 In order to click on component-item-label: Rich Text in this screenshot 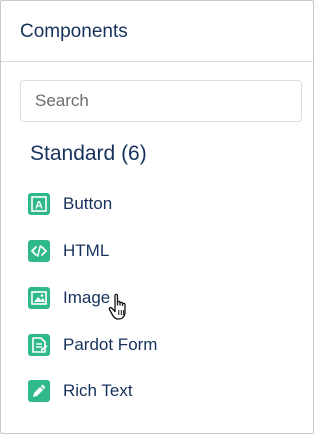, I will do `click(98, 390)`.